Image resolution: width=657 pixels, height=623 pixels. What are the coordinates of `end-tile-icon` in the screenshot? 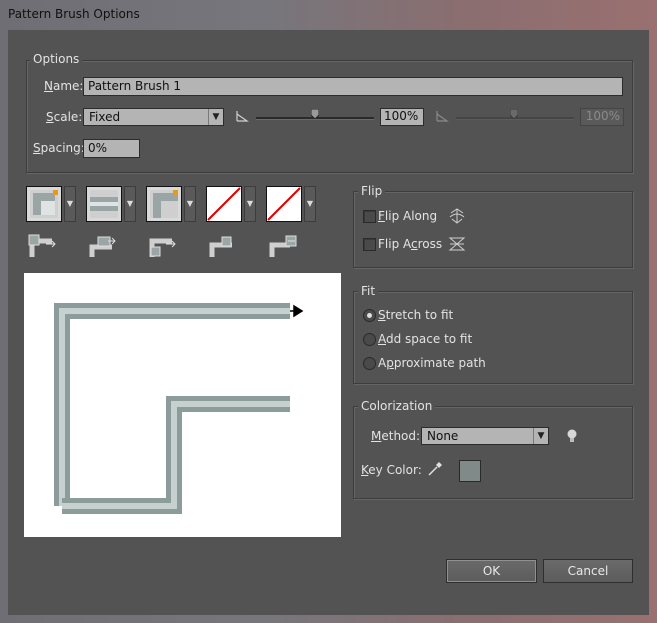 It's located at (283, 246).